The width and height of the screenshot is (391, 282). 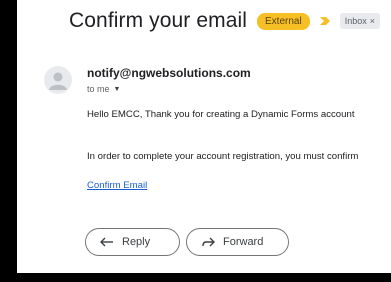 I want to click on recipient-details-toggle: to me ▼, so click(x=103, y=89).